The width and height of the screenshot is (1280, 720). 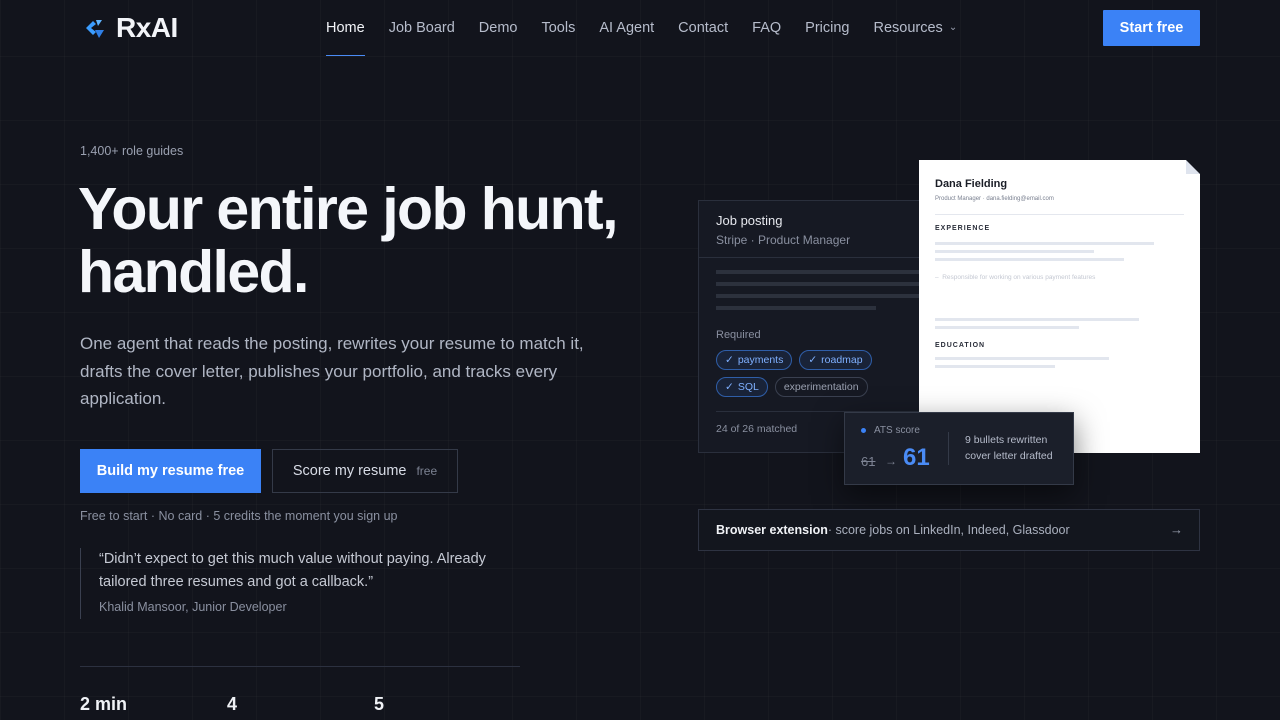 I want to click on logo-text: RxAI, so click(x=147, y=27).